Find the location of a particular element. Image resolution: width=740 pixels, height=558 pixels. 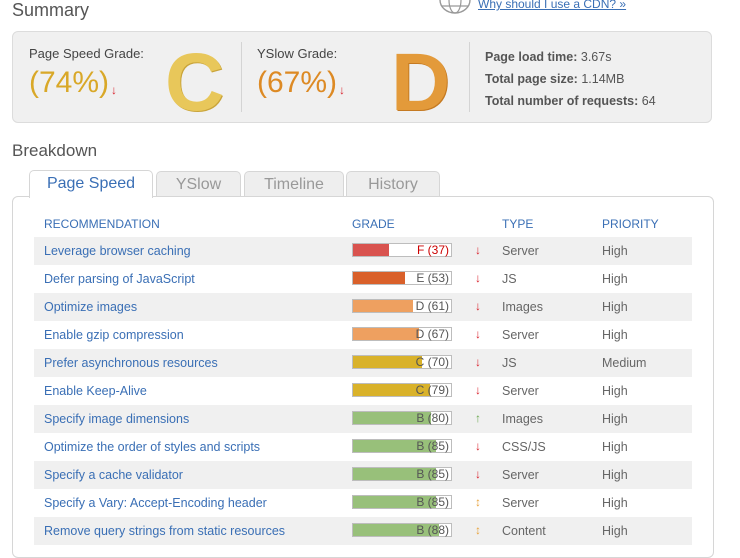

divider is located at coordinates (469, 77).